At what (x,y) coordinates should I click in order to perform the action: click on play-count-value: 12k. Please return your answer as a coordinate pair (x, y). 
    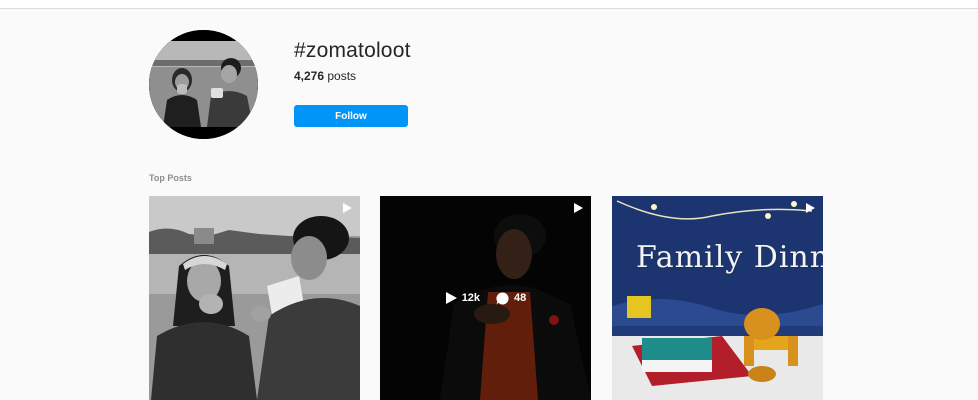
    Looking at the image, I should click on (471, 298).